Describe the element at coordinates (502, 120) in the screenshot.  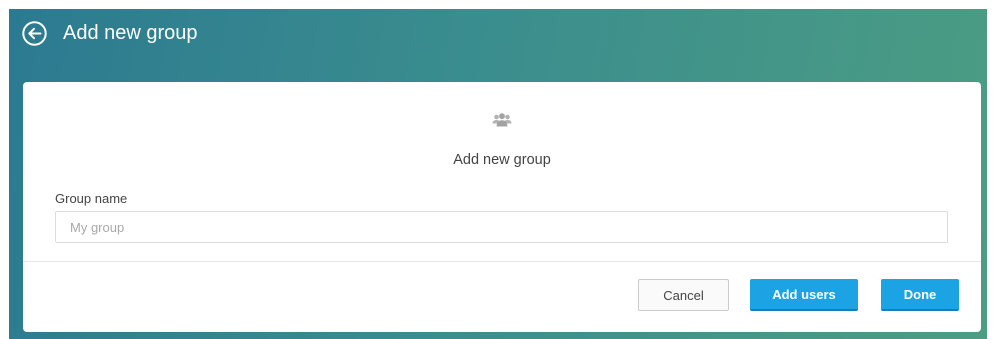
I see `users-group-icon` at that location.